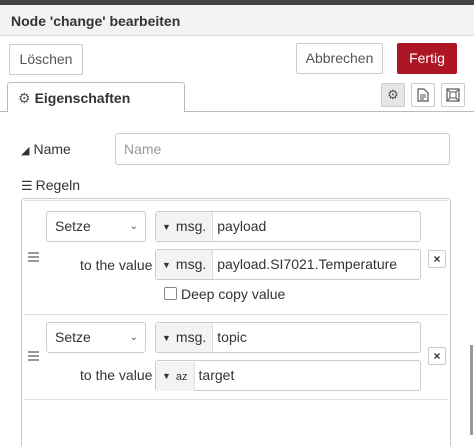 The height and width of the screenshot is (446, 474). I want to click on document-icon, so click(423, 95).